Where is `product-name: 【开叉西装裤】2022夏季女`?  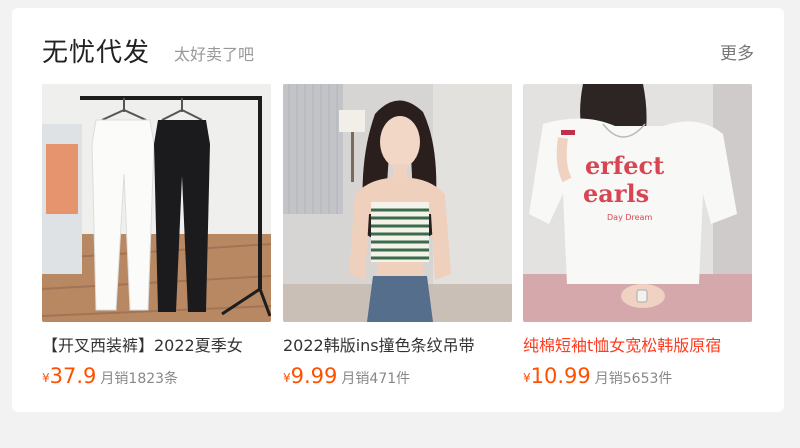
product-name: 【开叉西装裤】2022夏季女 is located at coordinates (156, 344).